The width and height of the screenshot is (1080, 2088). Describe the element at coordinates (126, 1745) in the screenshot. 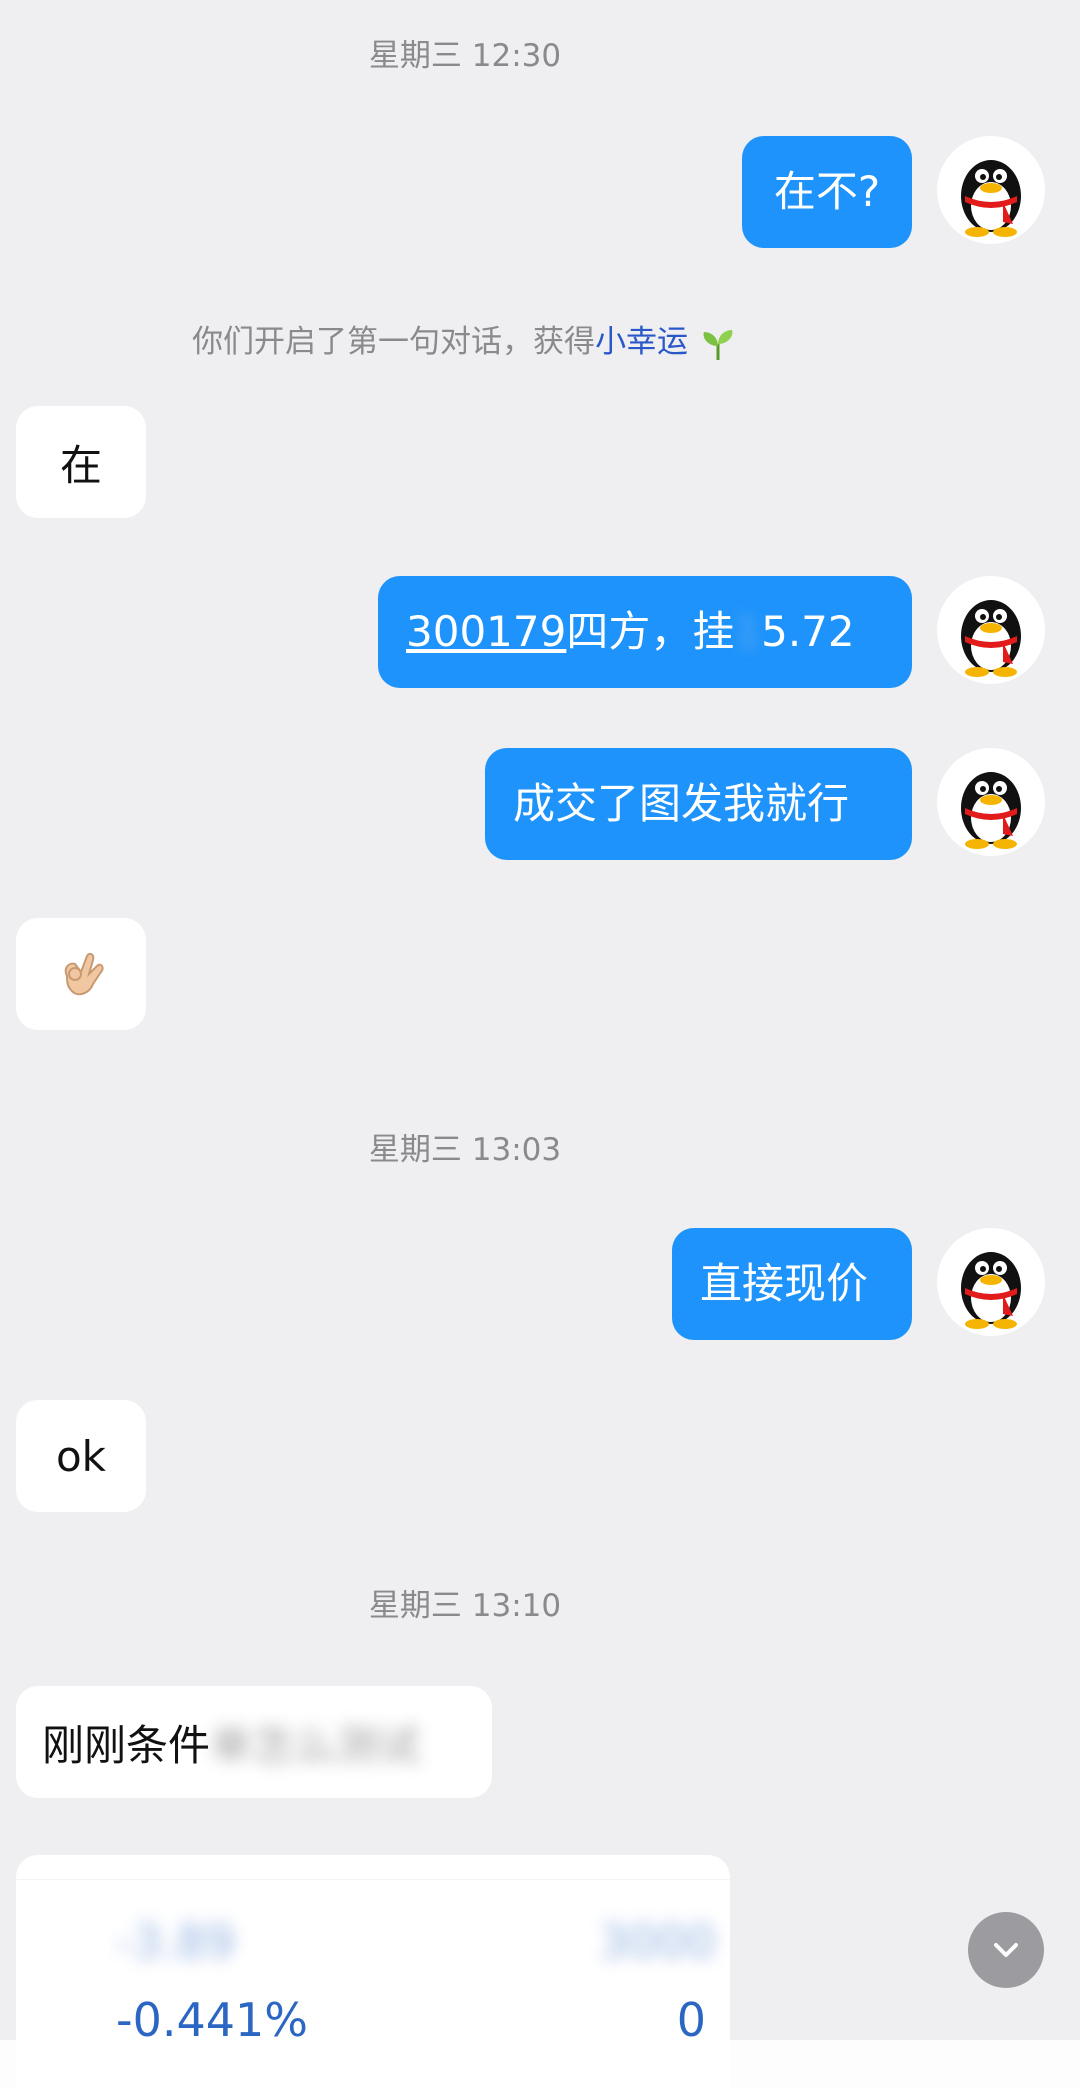

I see `message-text: 刚刚条件` at that location.